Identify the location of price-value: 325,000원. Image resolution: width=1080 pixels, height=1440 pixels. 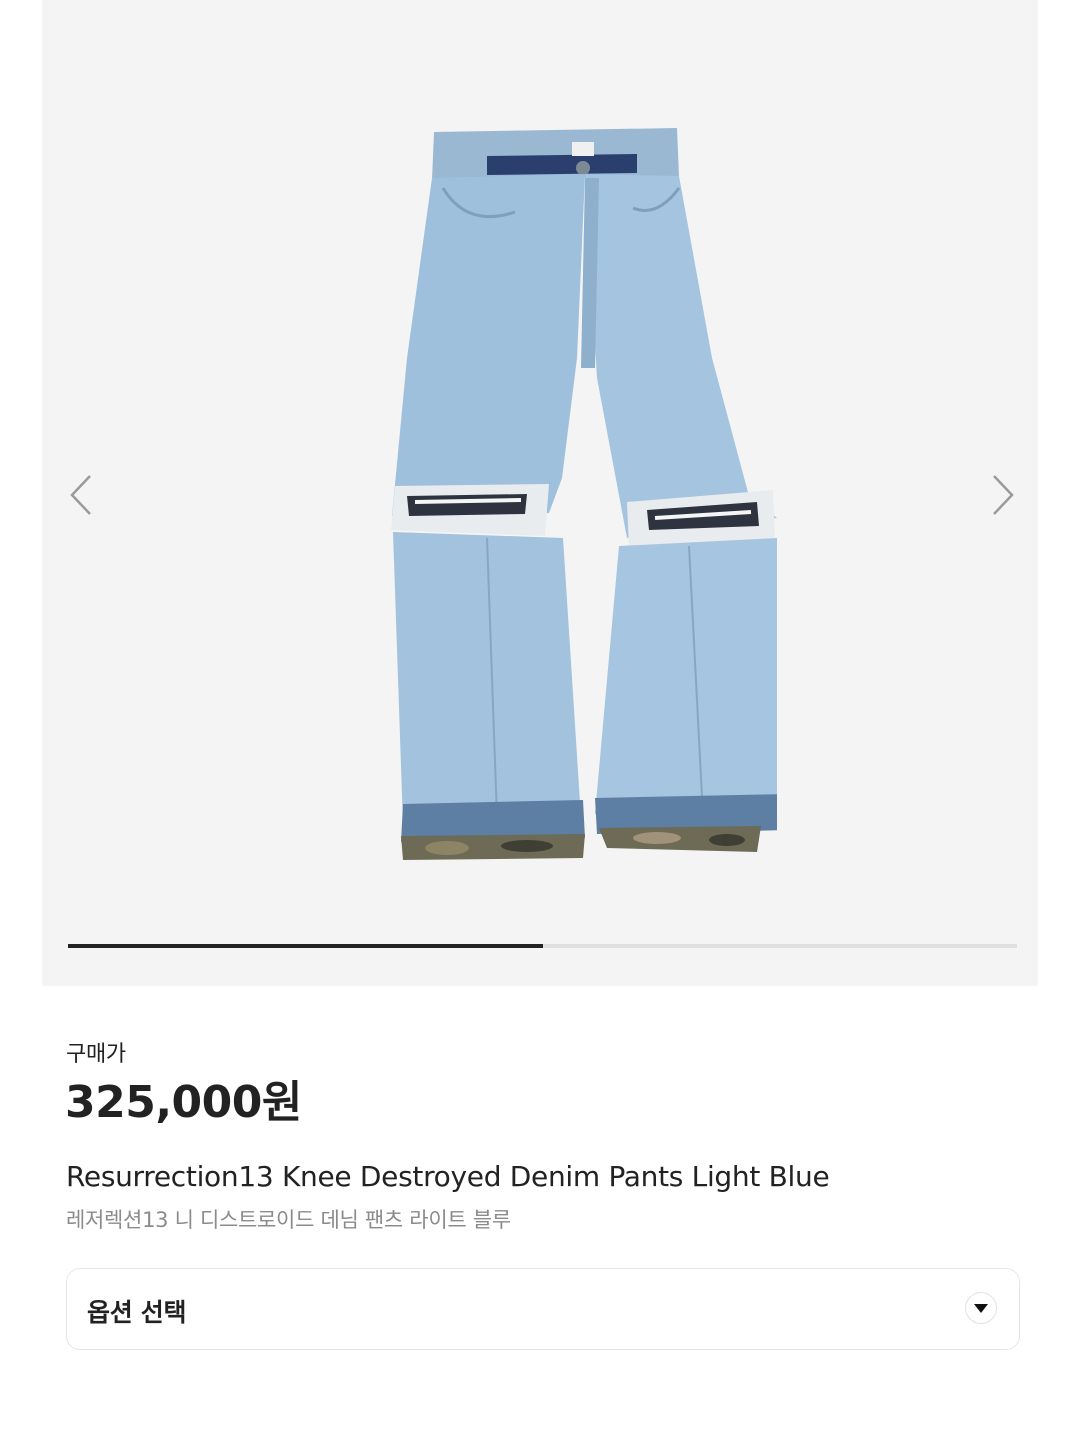
(183, 1102).